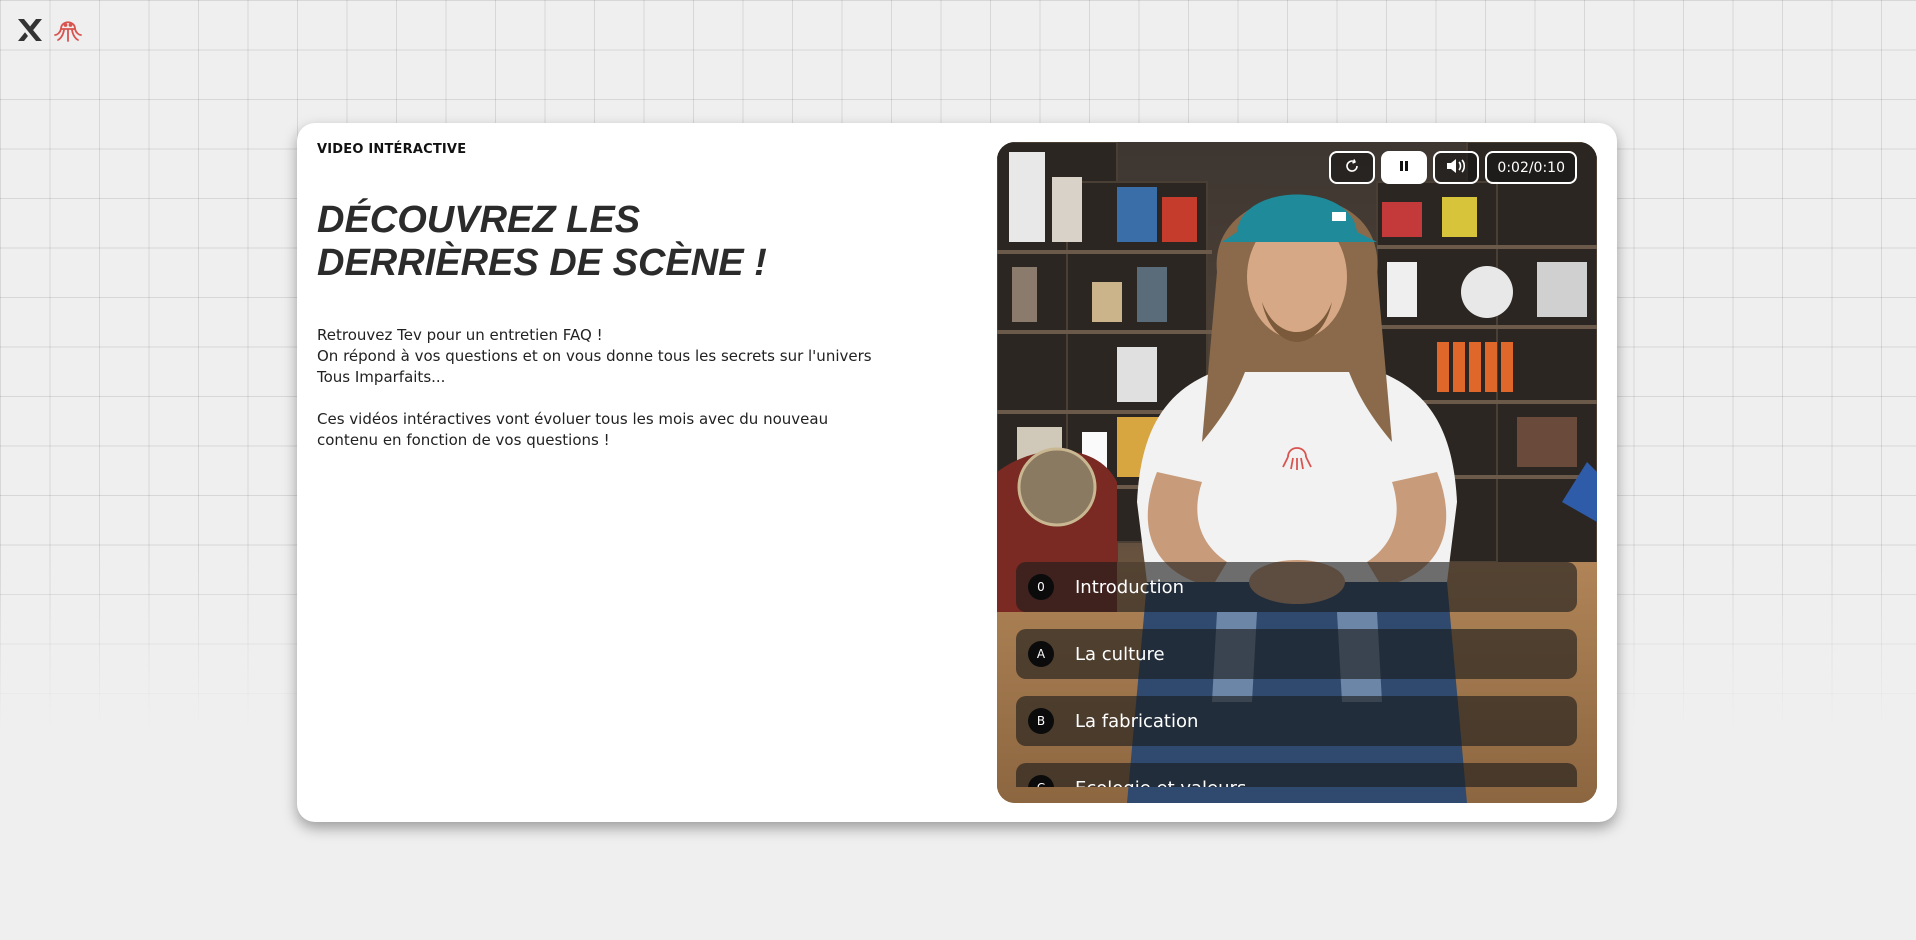 The width and height of the screenshot is (1916, 940). I want to click on volume-button, so click(1456, 167).